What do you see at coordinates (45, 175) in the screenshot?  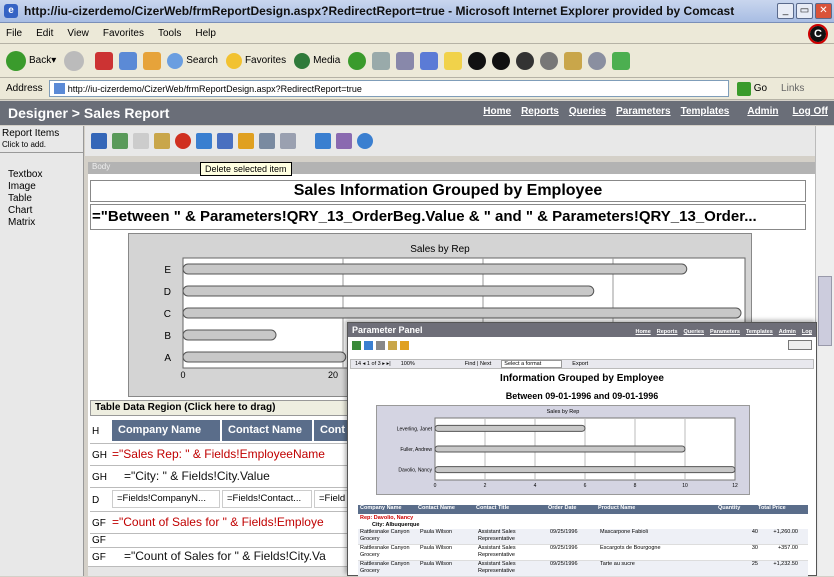 I see `item-textbox: Textbox` at bounding box center [45, 175].